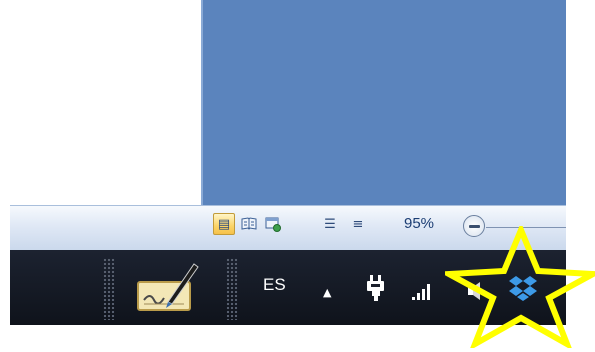  Describe the element at coordinates (520, 287) in the screenshot. I see `highlight-star-annotation` at that location.